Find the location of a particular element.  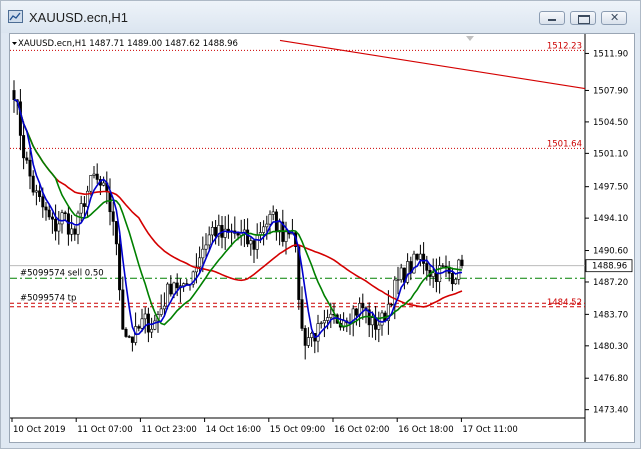

price-tick-label: 1473.40 is located at coordinates (610, 411).